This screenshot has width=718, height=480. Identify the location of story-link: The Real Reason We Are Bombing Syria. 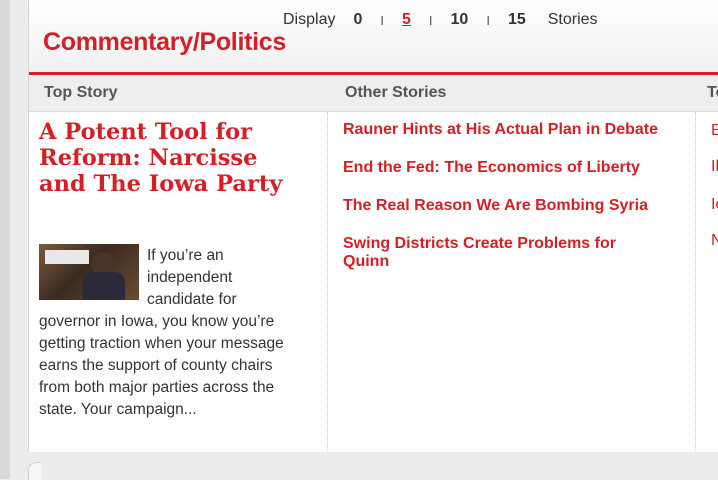
(515, 206).